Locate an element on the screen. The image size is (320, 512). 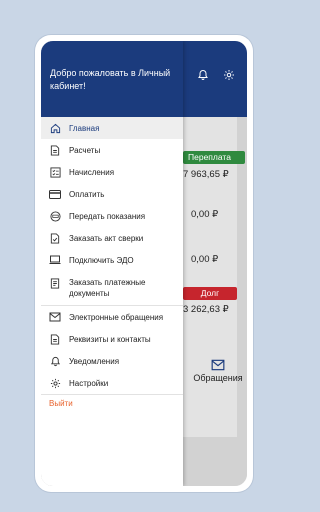
menu-item-settings: Настройки is located at coordinates (112, 383).